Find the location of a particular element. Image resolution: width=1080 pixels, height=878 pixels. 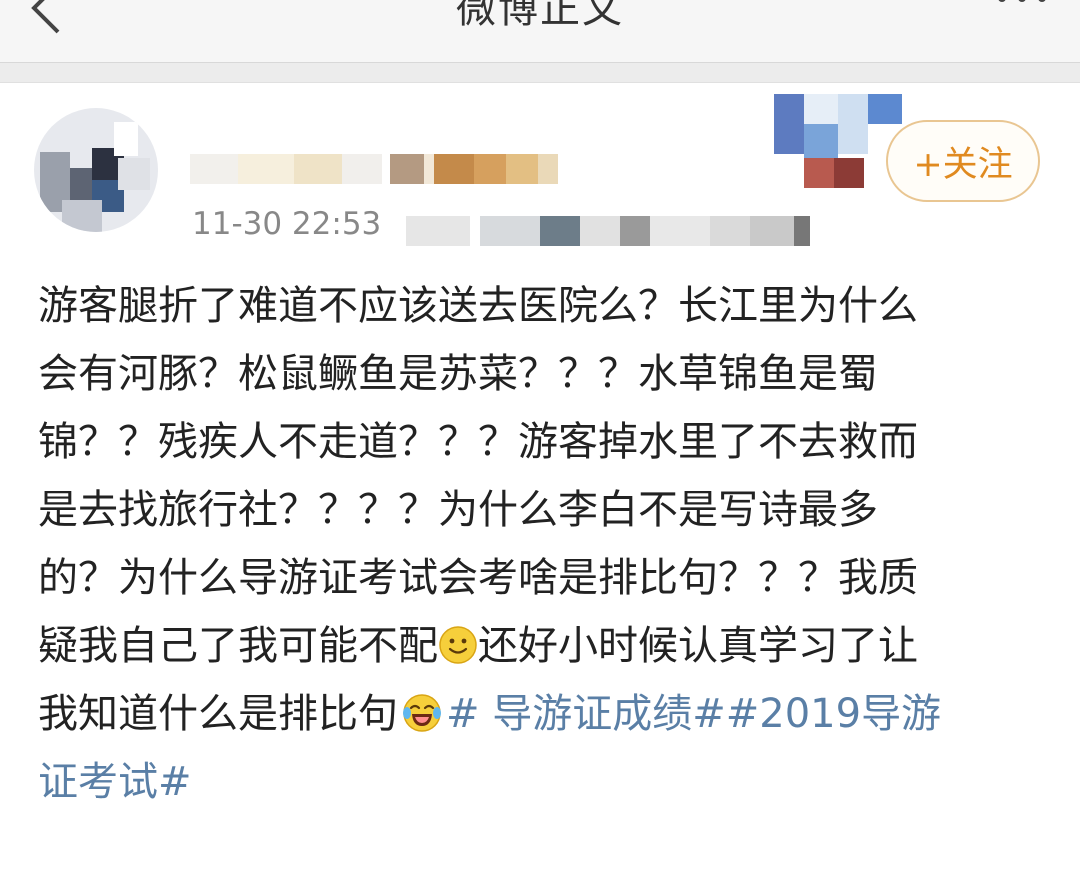

post-timestamp: 11-30 22:53 is located at coordinates (287, 224).